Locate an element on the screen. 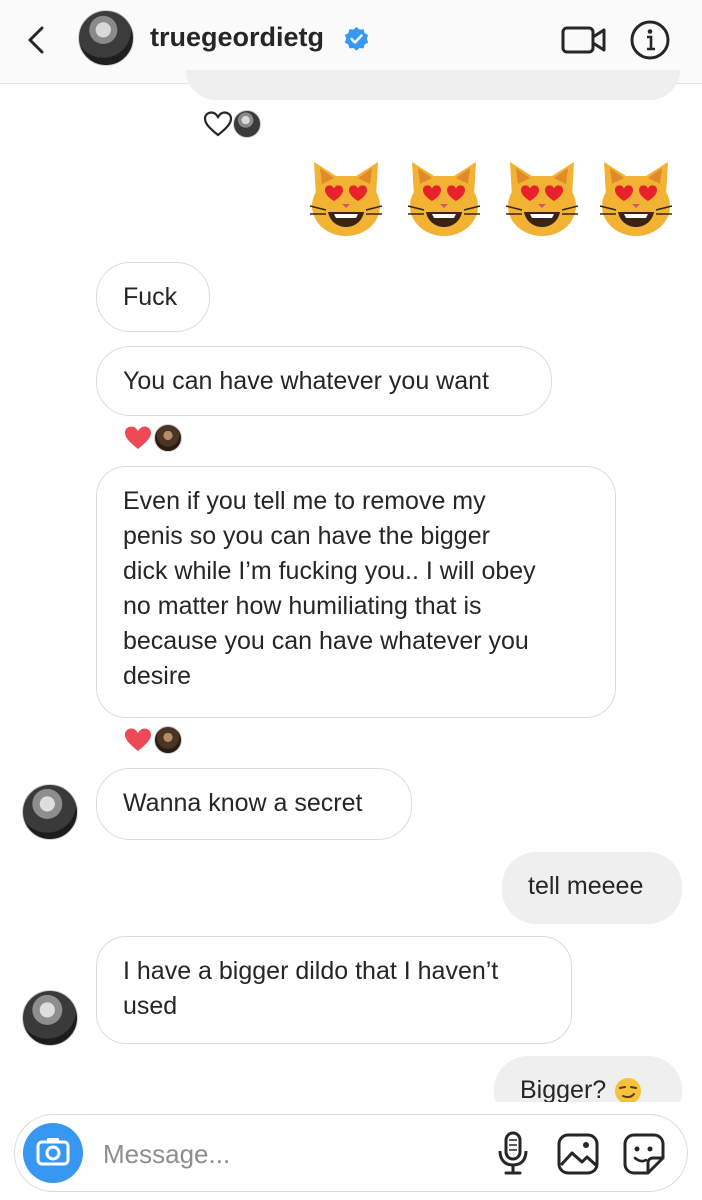 The width and height of the screenshot is (702, 1200). message-composer is located at coordinates (351, 1153).